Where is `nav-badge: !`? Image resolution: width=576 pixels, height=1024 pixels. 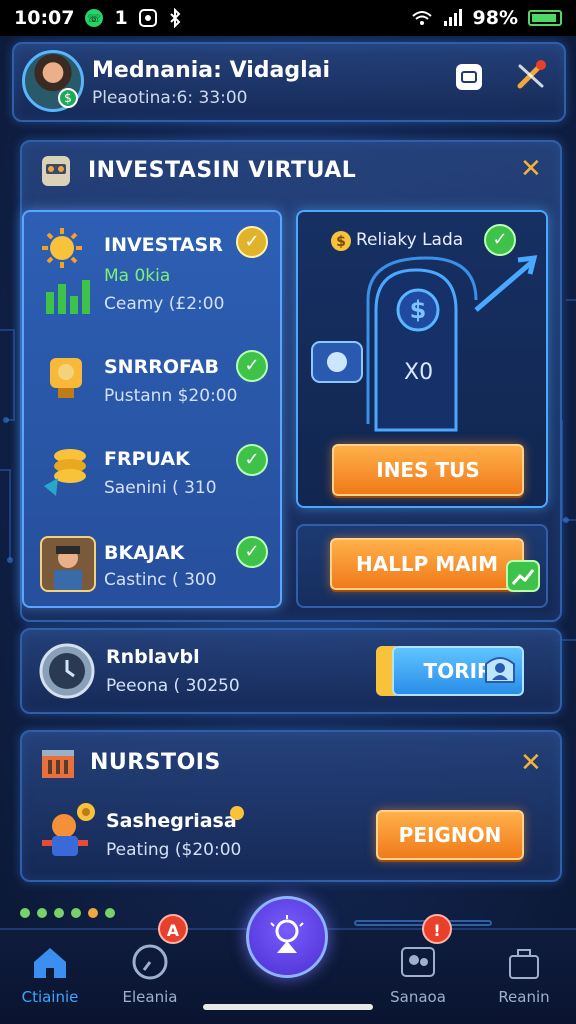
nav-badge: ! is located at coordinates (437, 929).